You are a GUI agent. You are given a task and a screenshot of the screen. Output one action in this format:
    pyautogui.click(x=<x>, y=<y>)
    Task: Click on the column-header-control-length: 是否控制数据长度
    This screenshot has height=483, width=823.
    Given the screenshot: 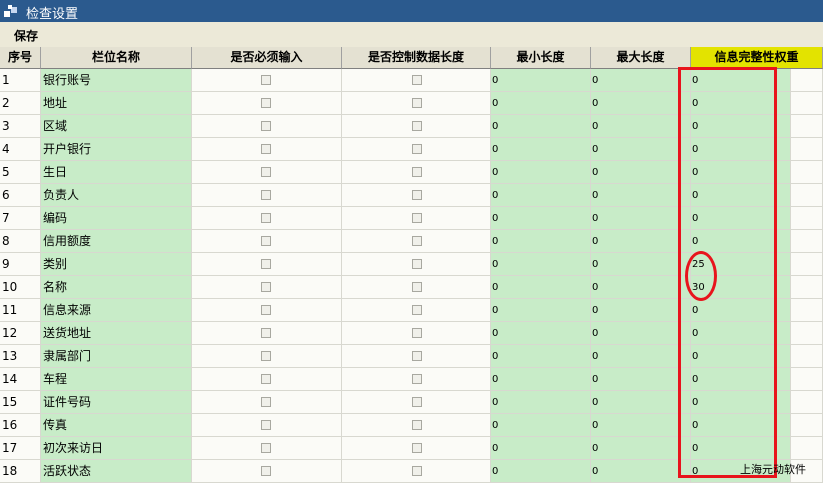 What is the action you would take?
    pyautogui.click(x=416, y=58)
    